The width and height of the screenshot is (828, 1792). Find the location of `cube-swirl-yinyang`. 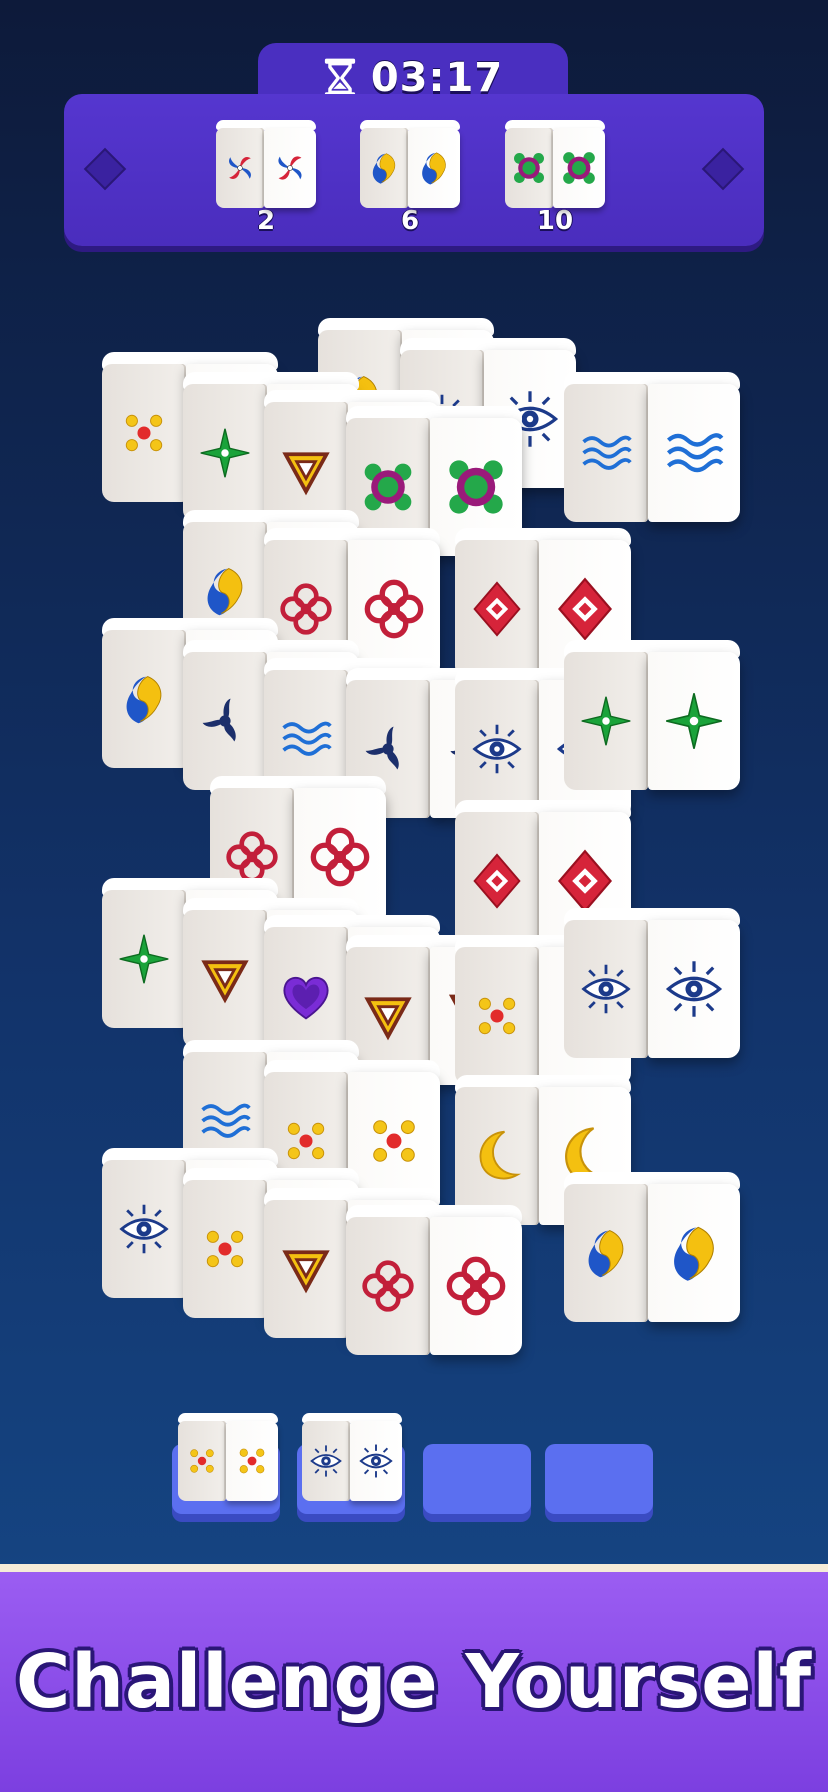

cube-swirl-yinyang is located at coordinates (652, 1247).